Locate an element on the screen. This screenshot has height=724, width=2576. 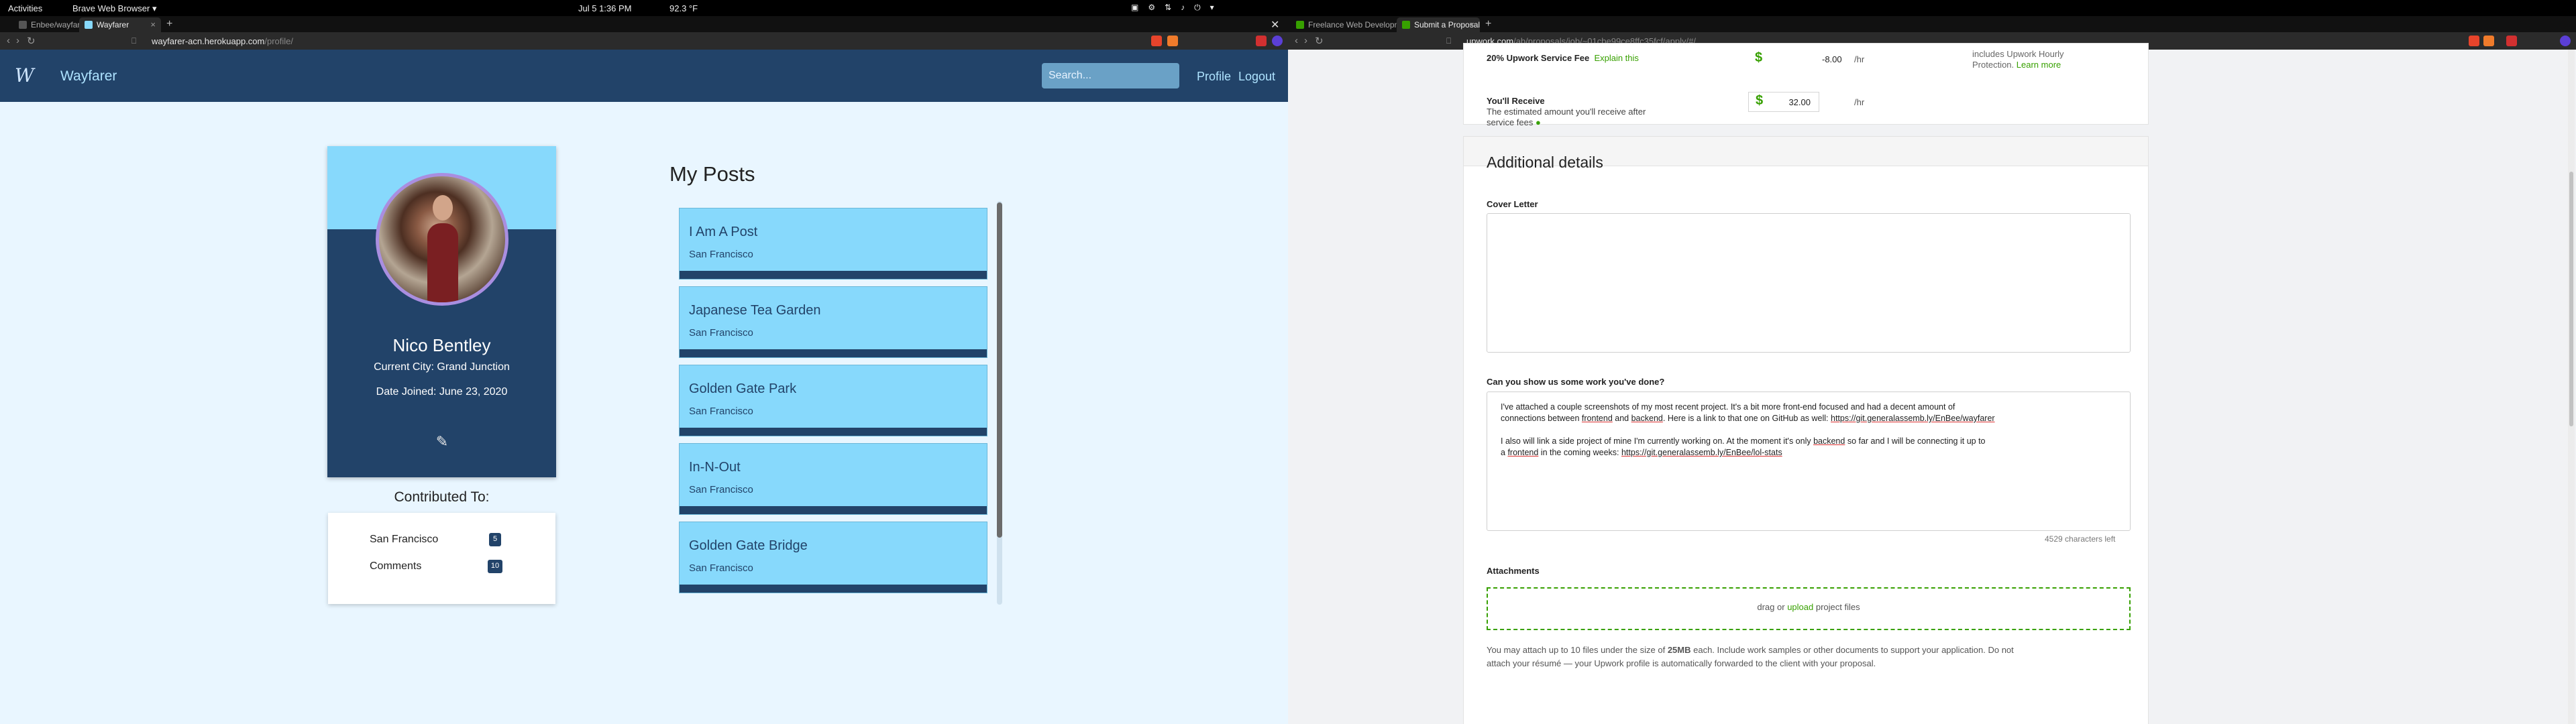
post-title: Japanese Tea Garden is located at coordinates (755, 310).